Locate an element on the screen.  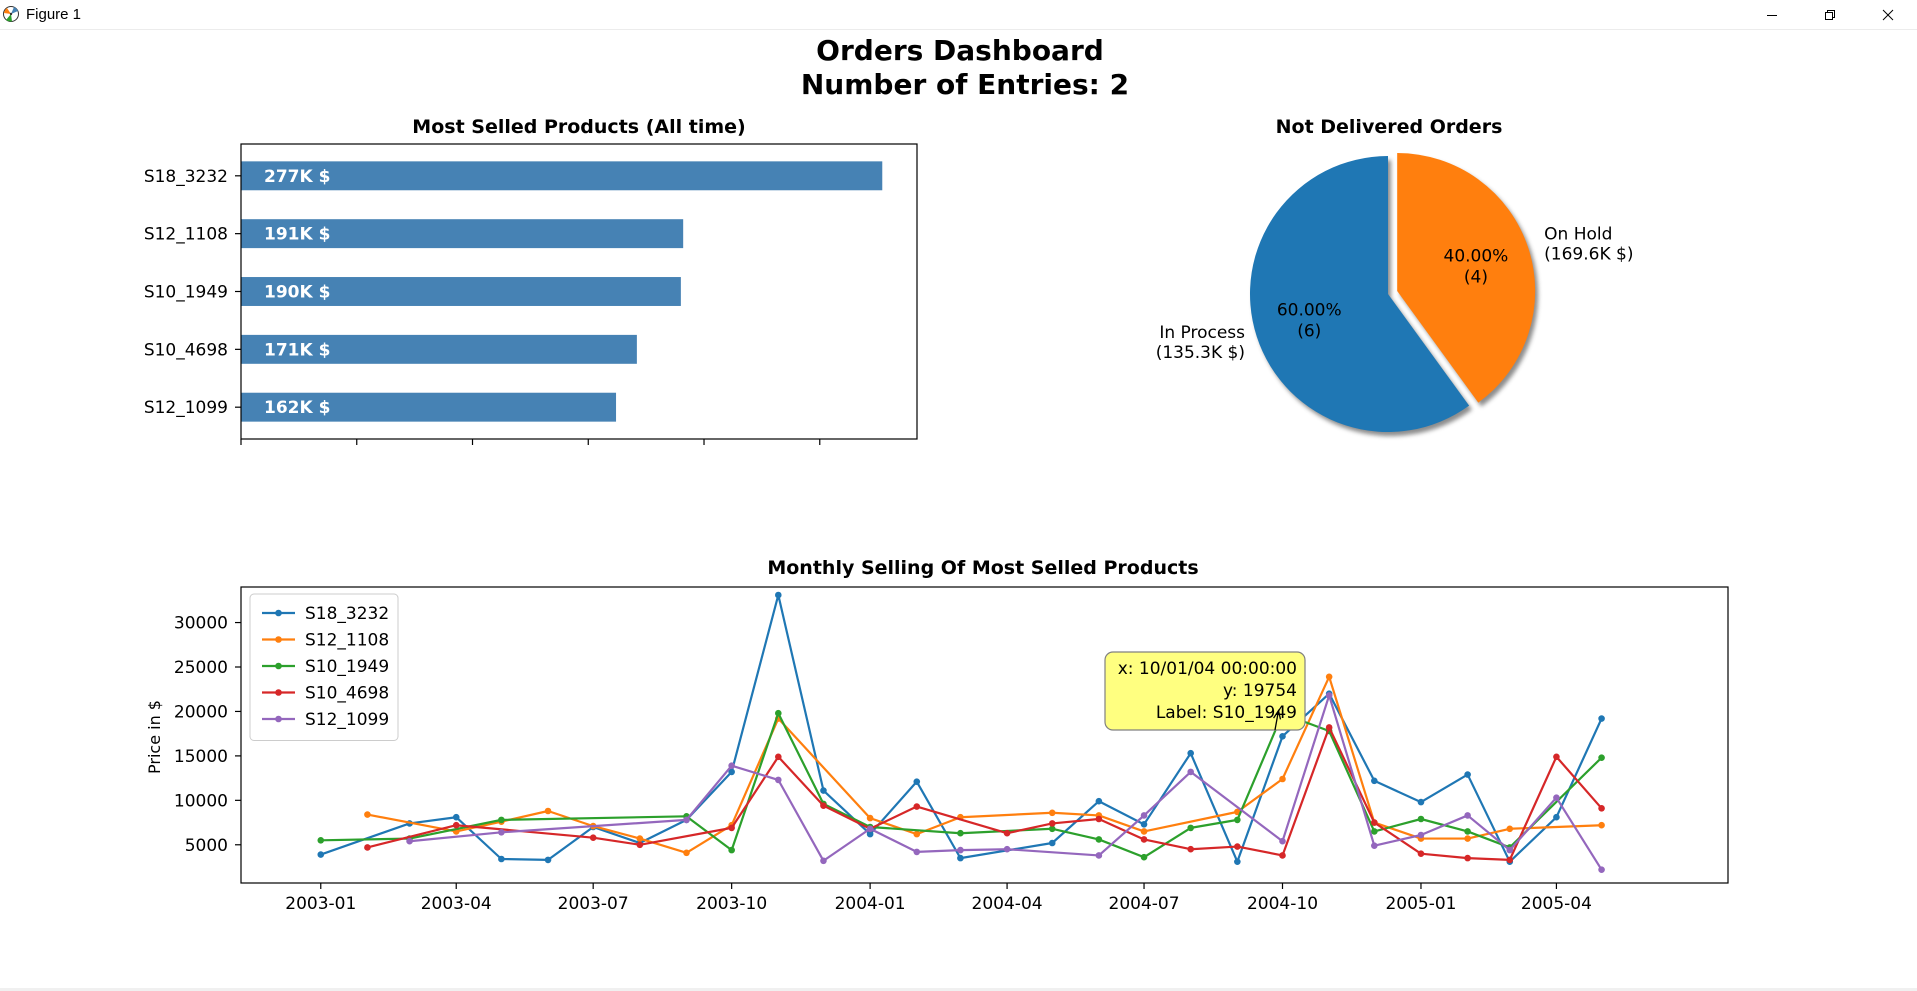
pie-count-label: (6) is located at coordinates (1309, 332).